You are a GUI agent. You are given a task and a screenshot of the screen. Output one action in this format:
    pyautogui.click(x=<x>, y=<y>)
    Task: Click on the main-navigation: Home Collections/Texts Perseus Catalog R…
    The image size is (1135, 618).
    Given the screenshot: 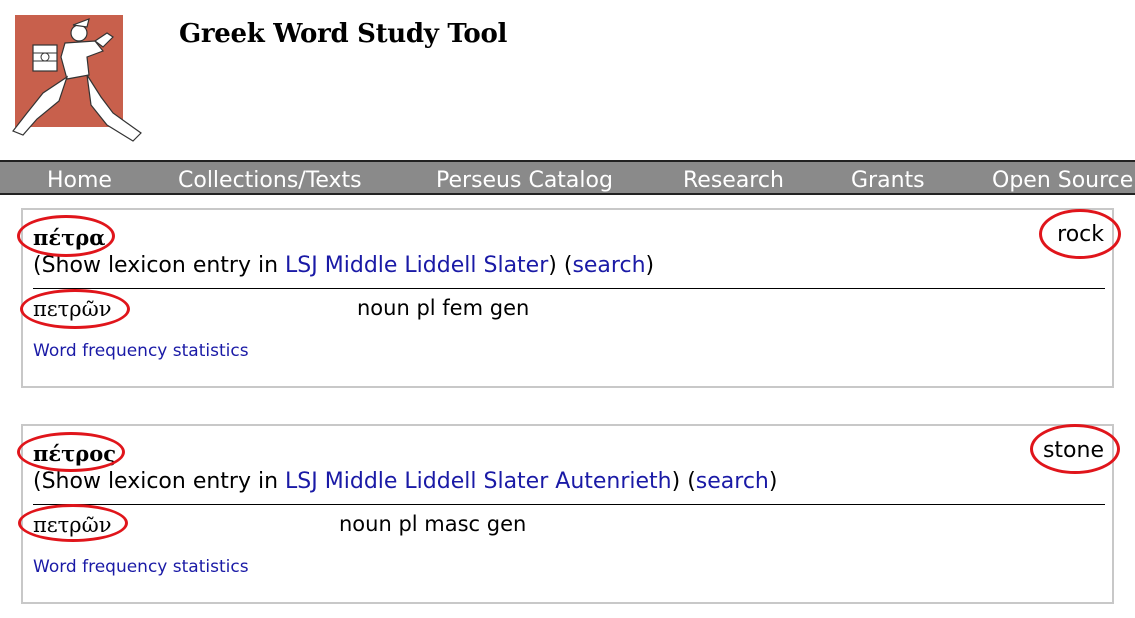 What is the action you would take?
    pyautogui.click(x=567, y=177)
    